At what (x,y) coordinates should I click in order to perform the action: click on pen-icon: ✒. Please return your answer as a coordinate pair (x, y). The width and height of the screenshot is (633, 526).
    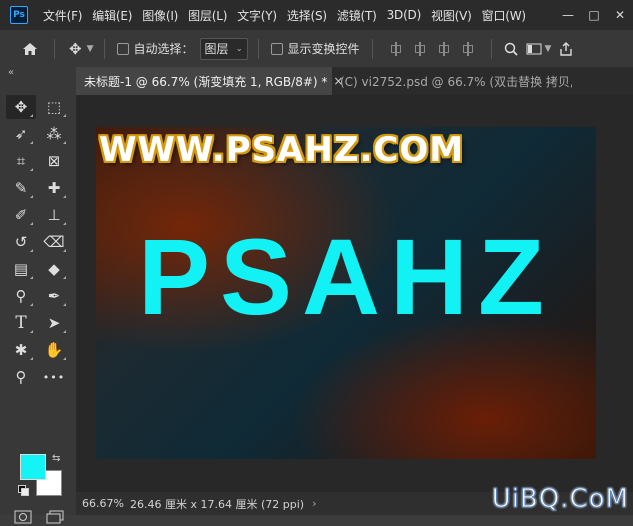
    Looking at the image, I should click on (54, 296).